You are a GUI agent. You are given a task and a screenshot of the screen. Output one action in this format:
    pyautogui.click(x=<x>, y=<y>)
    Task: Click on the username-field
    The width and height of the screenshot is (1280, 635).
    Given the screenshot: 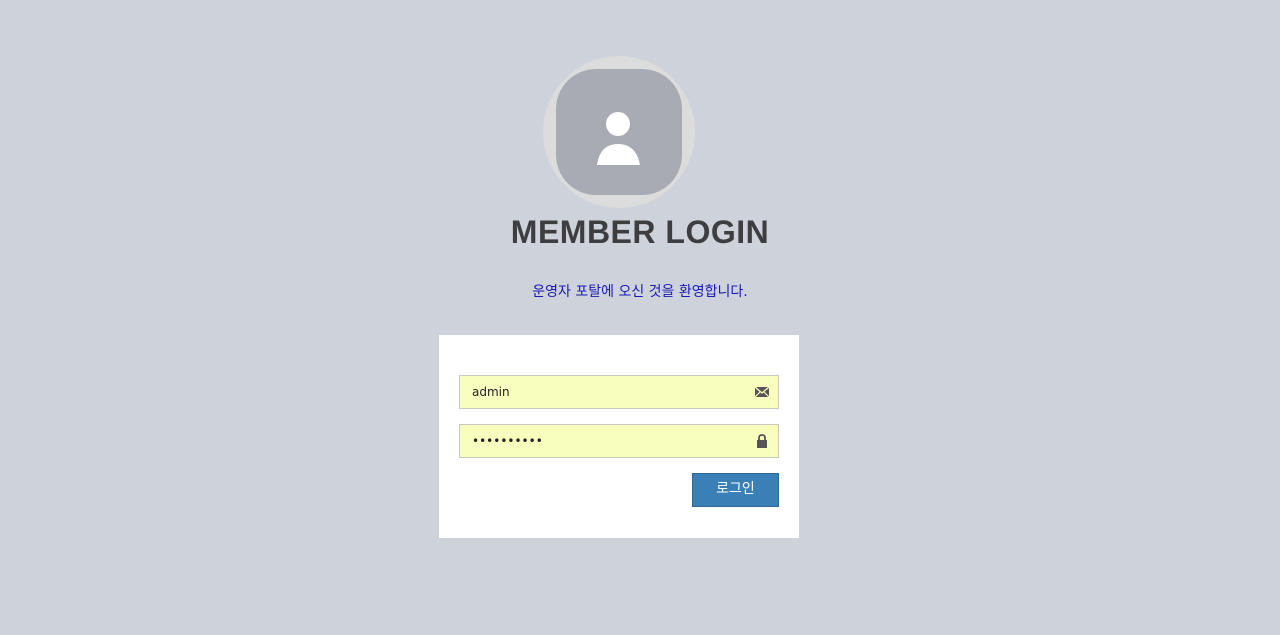 What is the action you would take?
    pyautogui.click(x=619, y=392)
    